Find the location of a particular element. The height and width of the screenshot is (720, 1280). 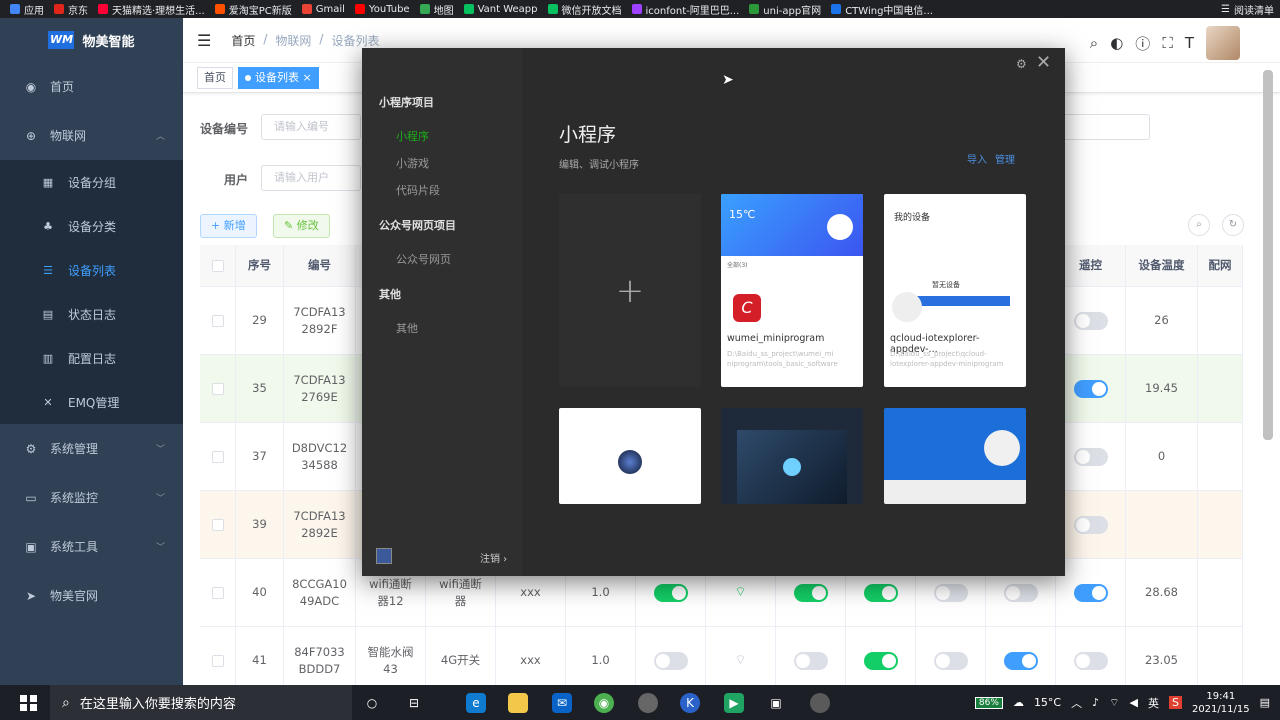

item-code-snippet: 代码片段 is located at coordinates (418, 190).